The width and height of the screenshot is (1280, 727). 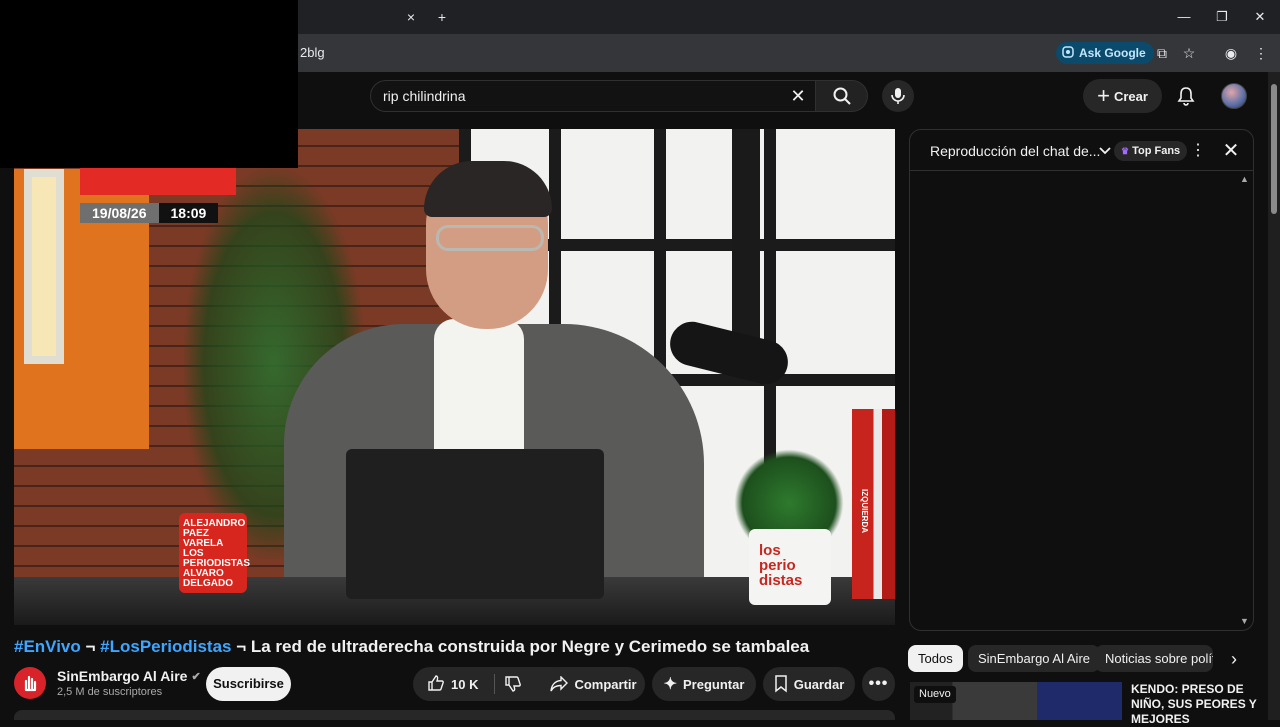 What do you see at coordinates (119, 213) in the screenshot?
I see `overlay-date: 19/08/26` at bounding box center [119, 213].